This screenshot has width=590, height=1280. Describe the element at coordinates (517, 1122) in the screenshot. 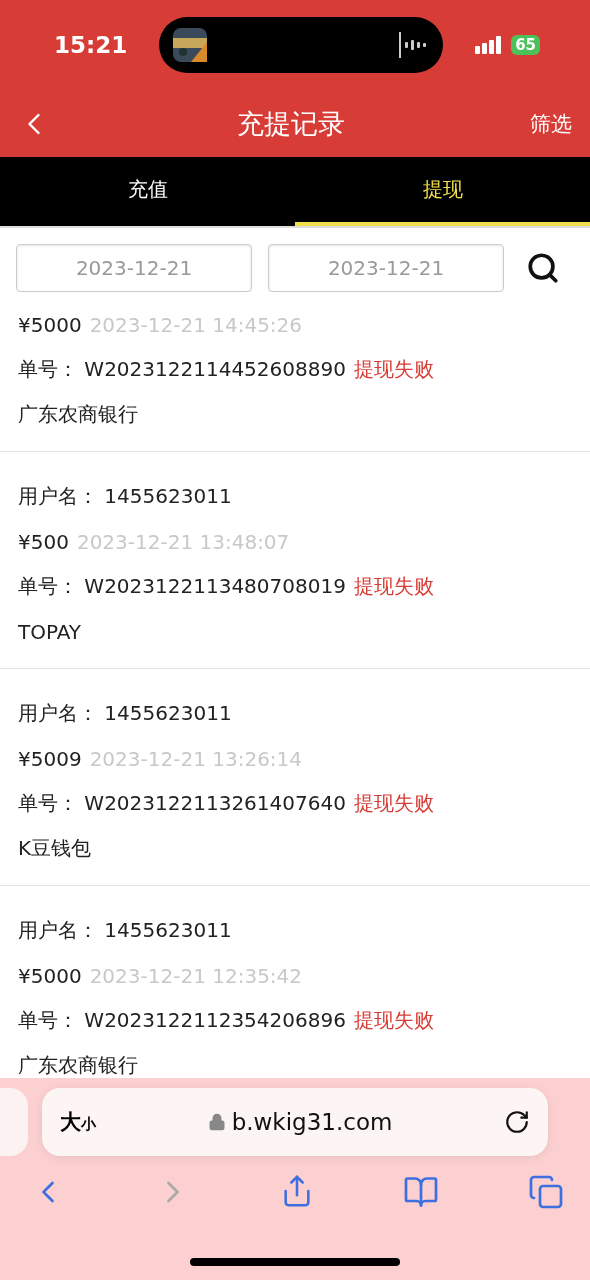

I see `reload-icon` at that location.